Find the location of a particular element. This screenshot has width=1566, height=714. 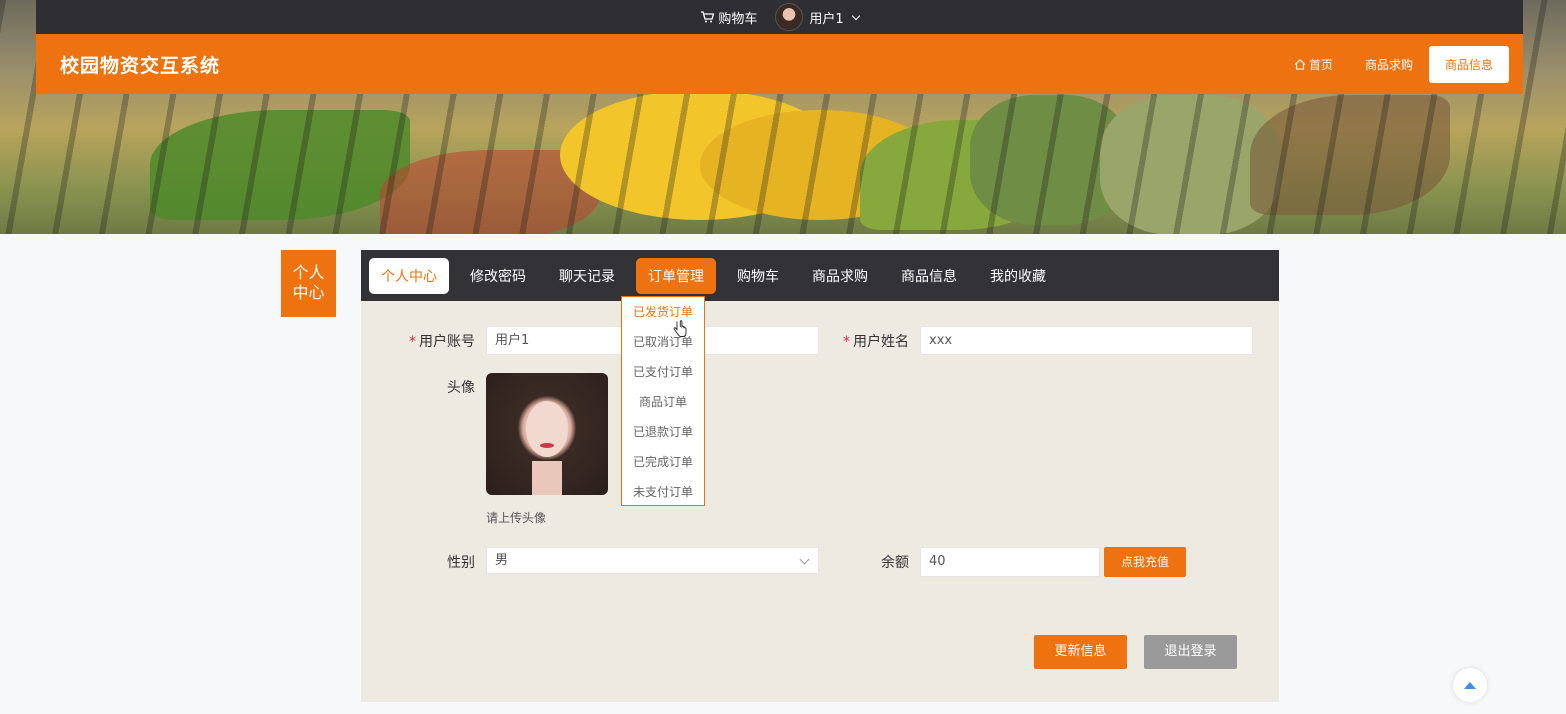

tab-chat-history: 聊天记录 is located at coordinates (587, 276).